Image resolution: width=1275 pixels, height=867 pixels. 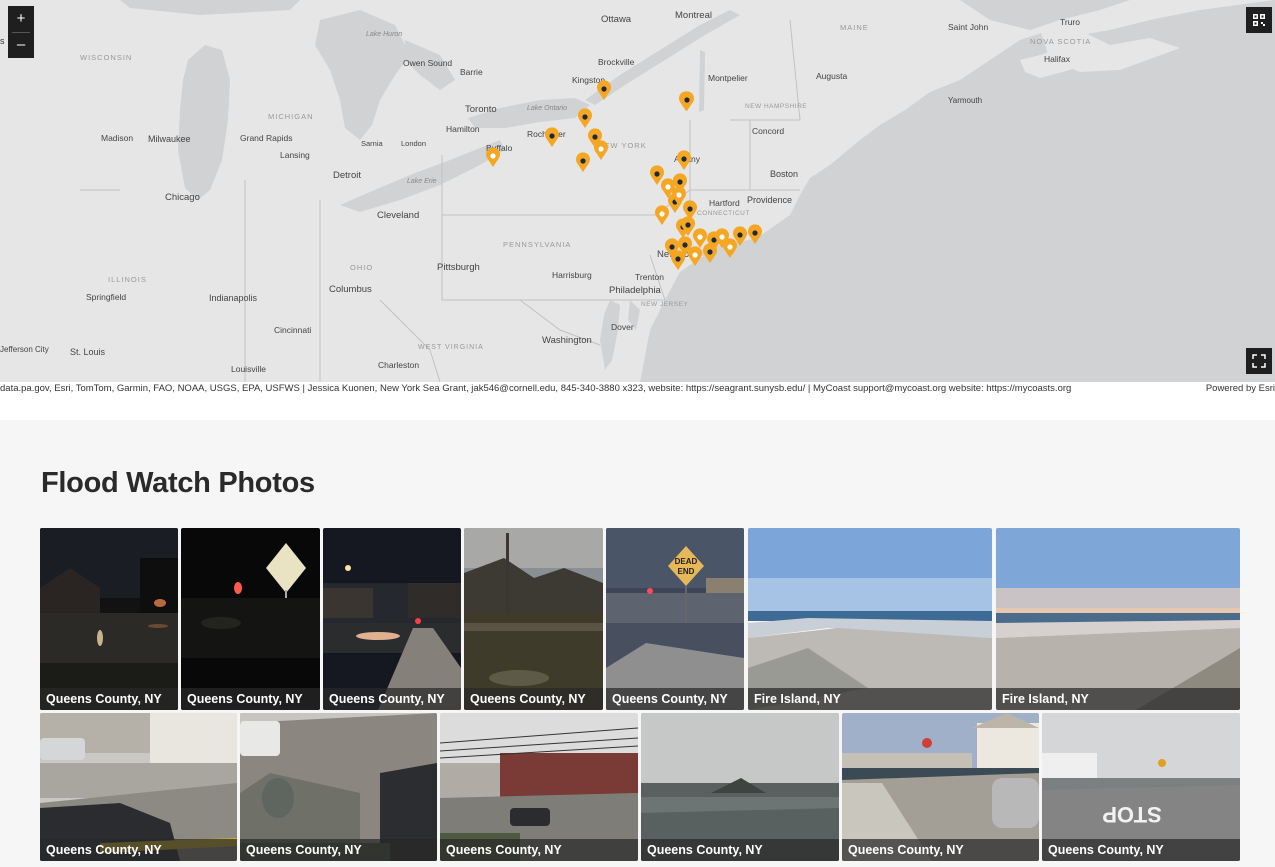 I want to click on map-label: Sarnia, so click(x=372, y=143).